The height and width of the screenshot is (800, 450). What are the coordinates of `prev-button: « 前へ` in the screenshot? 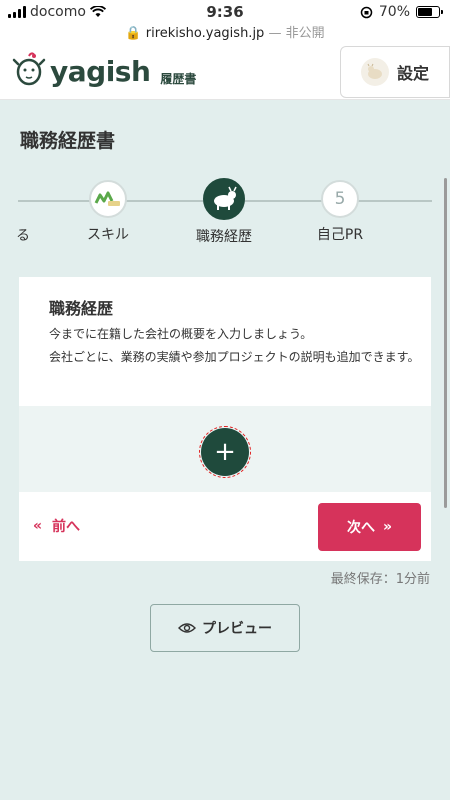 It's located at (56, 526).